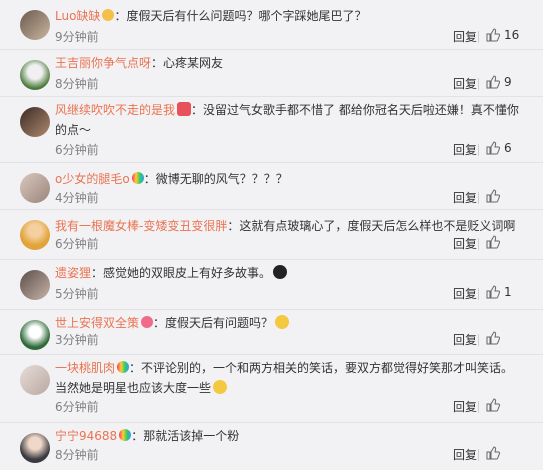 This screenshot has width=543, height=470. What do you see at coordinates (181, 273) in the screenshot?
I see `comment-body: ：感觉她的双眼皮上有好多故事。` at bounding box center [181, 273].